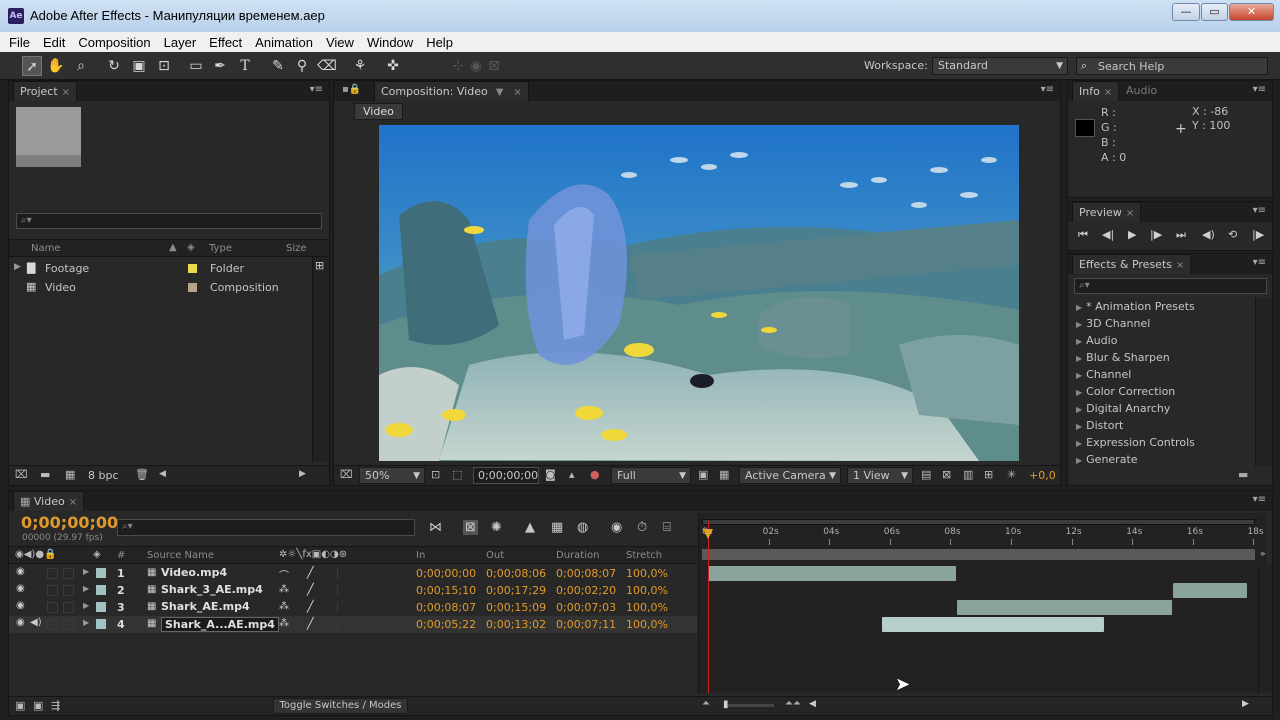 The image size is (1280, 720). Describe the element at coordinates (496, 527) in the screenshot. I see `hide-shy-icon: ✺` at that location.